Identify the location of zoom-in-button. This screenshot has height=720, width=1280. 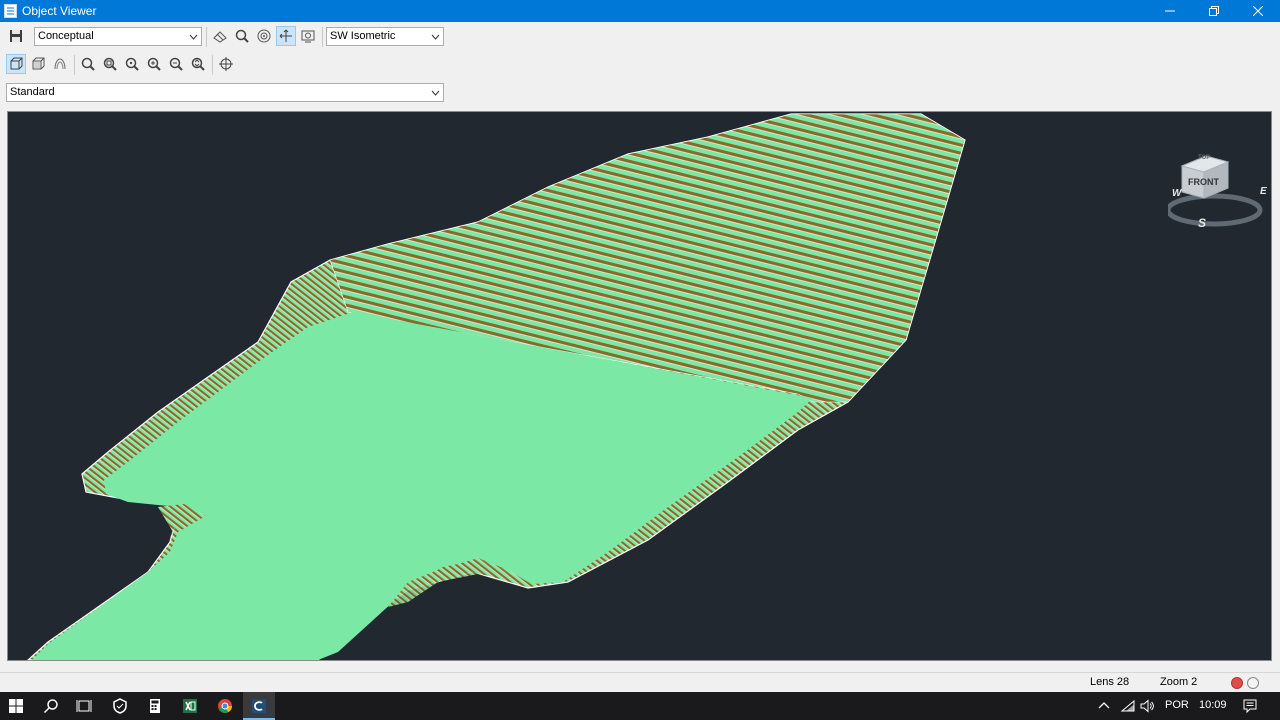
(154, 64).